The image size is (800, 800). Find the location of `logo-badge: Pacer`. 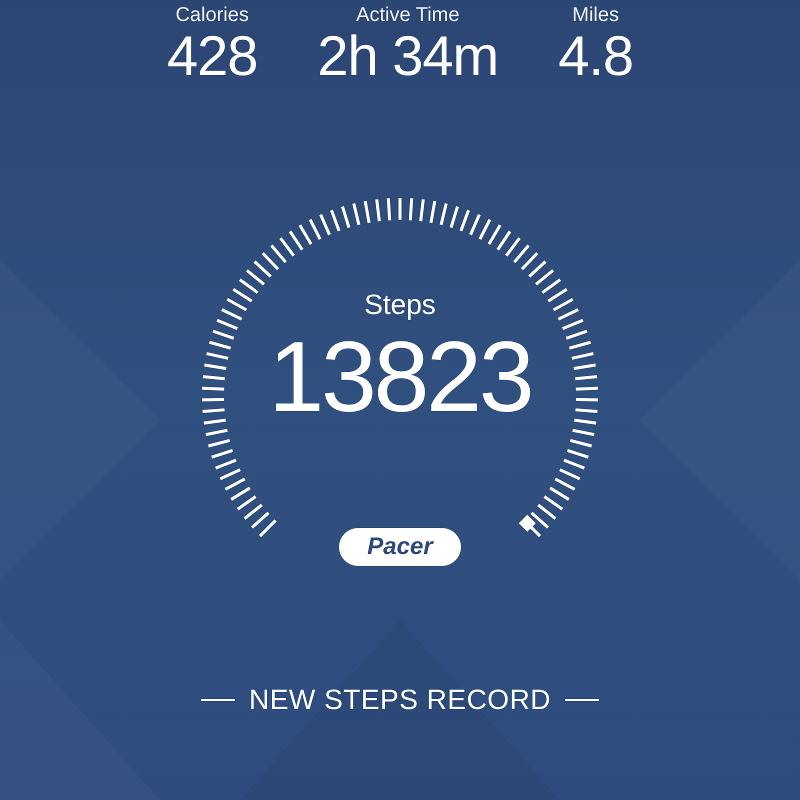

logo-badge: Pacer is located at coordinates (400, 547).